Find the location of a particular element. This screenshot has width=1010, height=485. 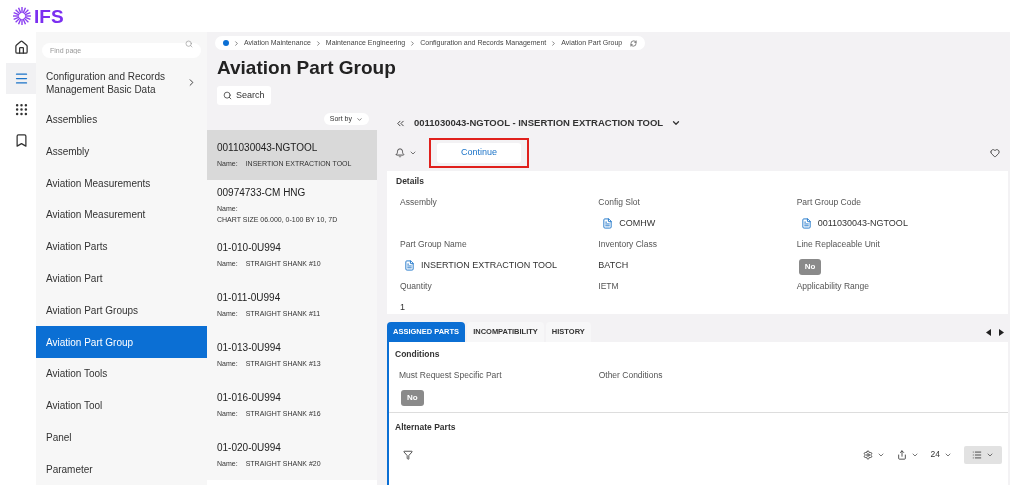

field-label: Part Group Name is located at coordinates (434, 244).